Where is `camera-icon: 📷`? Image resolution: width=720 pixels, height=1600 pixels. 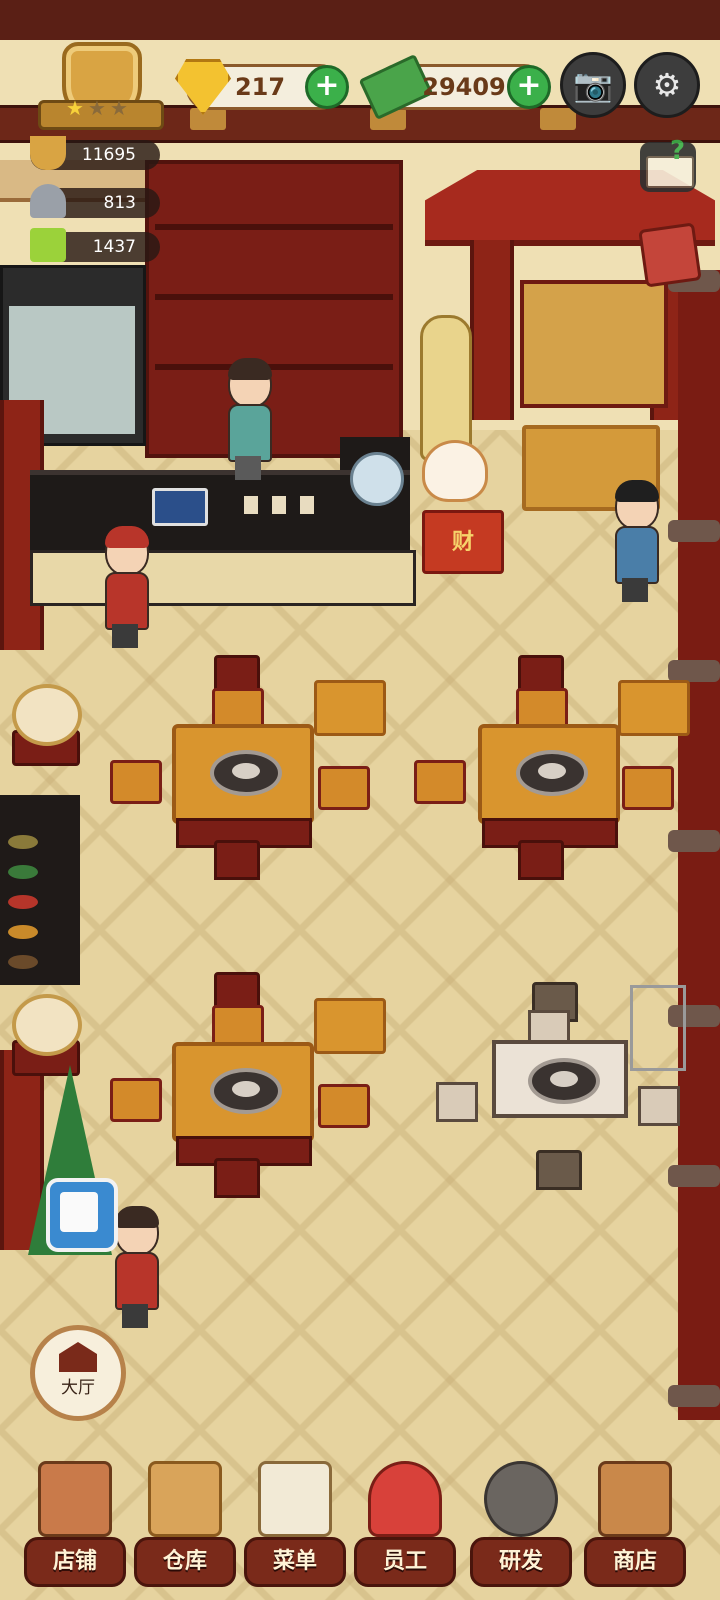 camera-icon: 📷 is located at coordinates (593, 85).